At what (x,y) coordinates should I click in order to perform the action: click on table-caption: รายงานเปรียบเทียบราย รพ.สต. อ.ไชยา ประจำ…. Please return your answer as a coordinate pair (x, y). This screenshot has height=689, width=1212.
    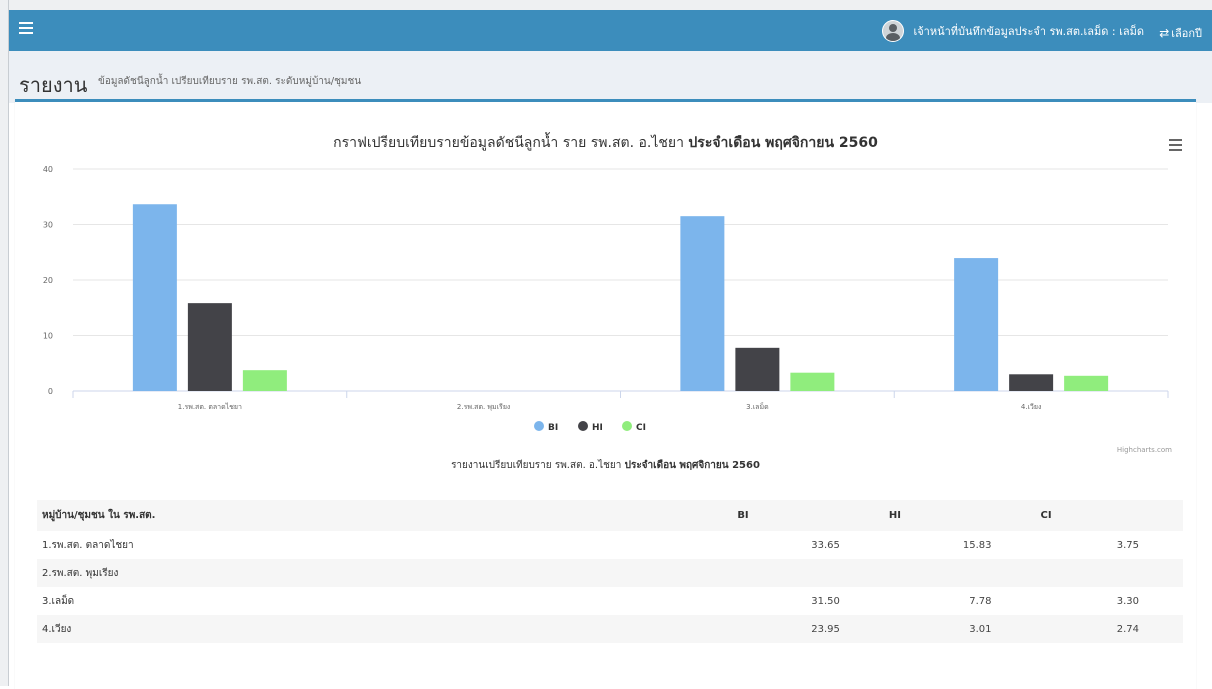
    Looking at the image, I should click on (605, 465).